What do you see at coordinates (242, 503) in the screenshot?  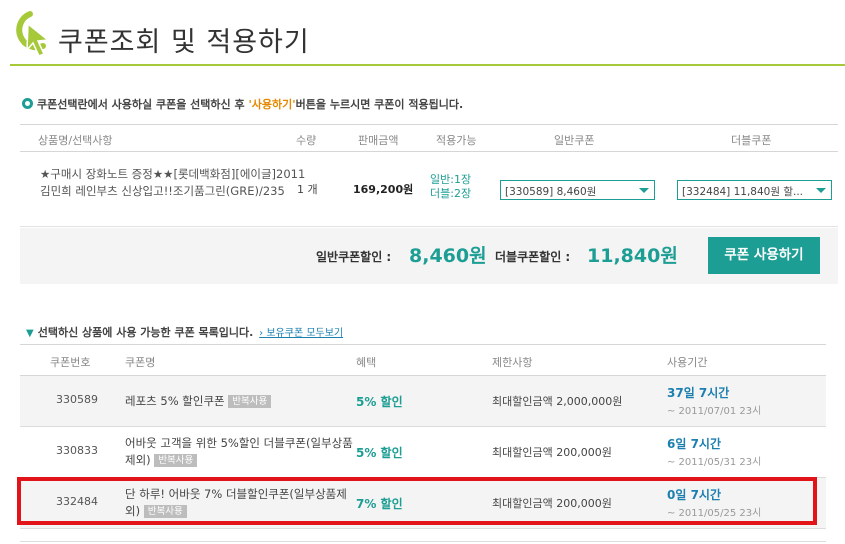 I see `coupon-name: 단 하루! 어바웃 7% 더블할인쿠폰(일부상품제외) 반복사용` at bounding box center [242, 503].